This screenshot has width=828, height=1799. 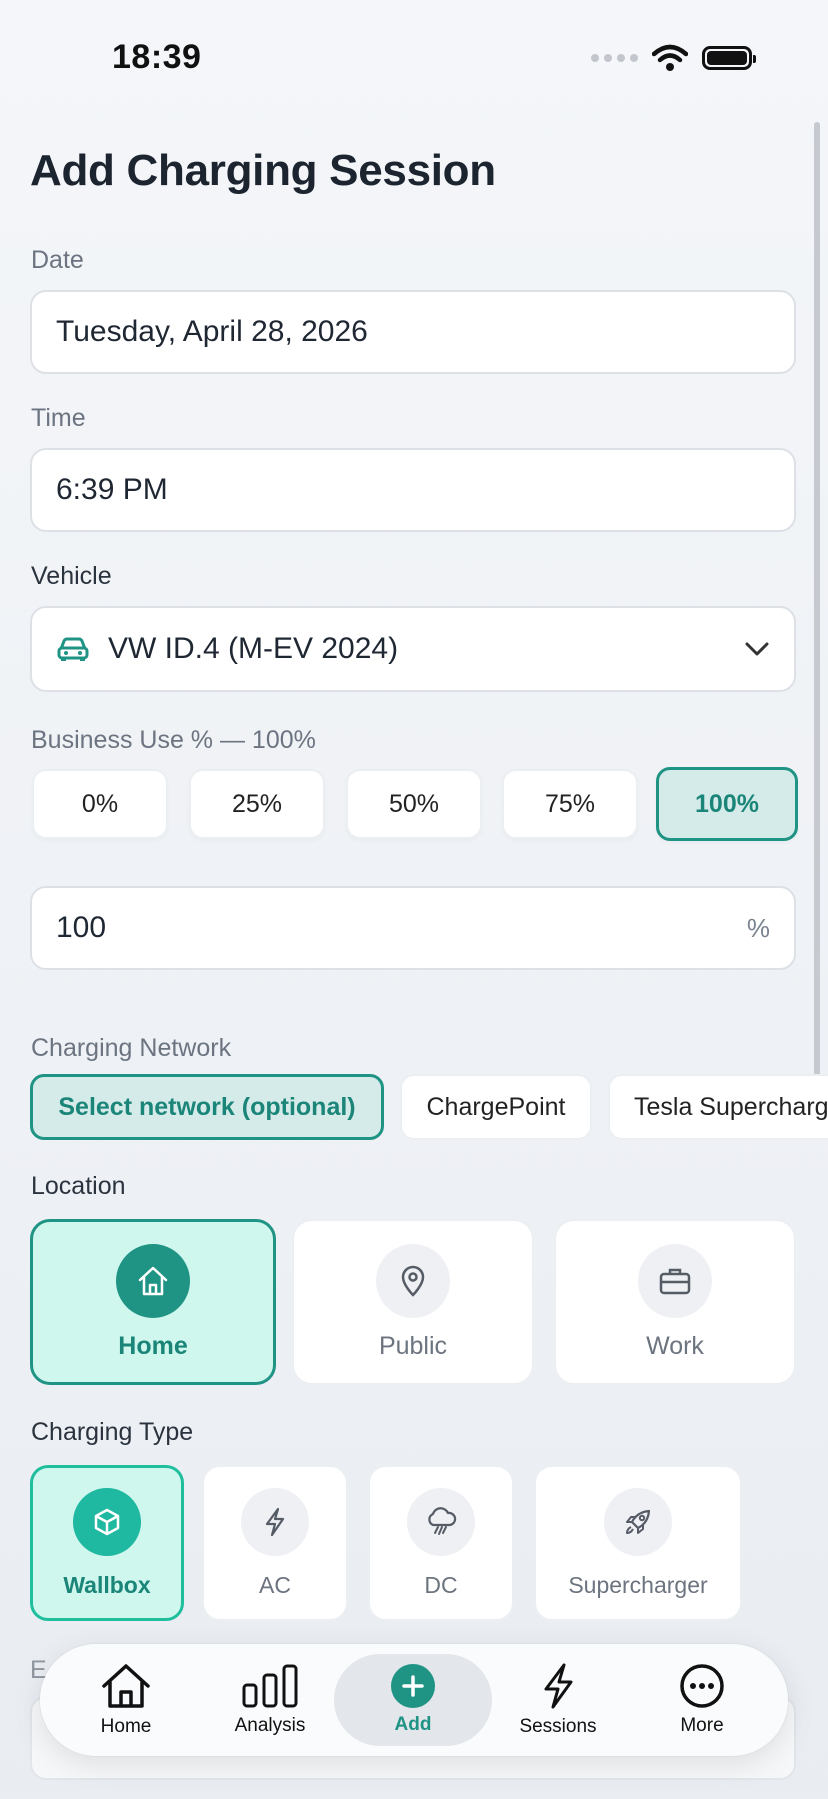 I want to click on location-work-label: Work, so click(x=675, y=1345).